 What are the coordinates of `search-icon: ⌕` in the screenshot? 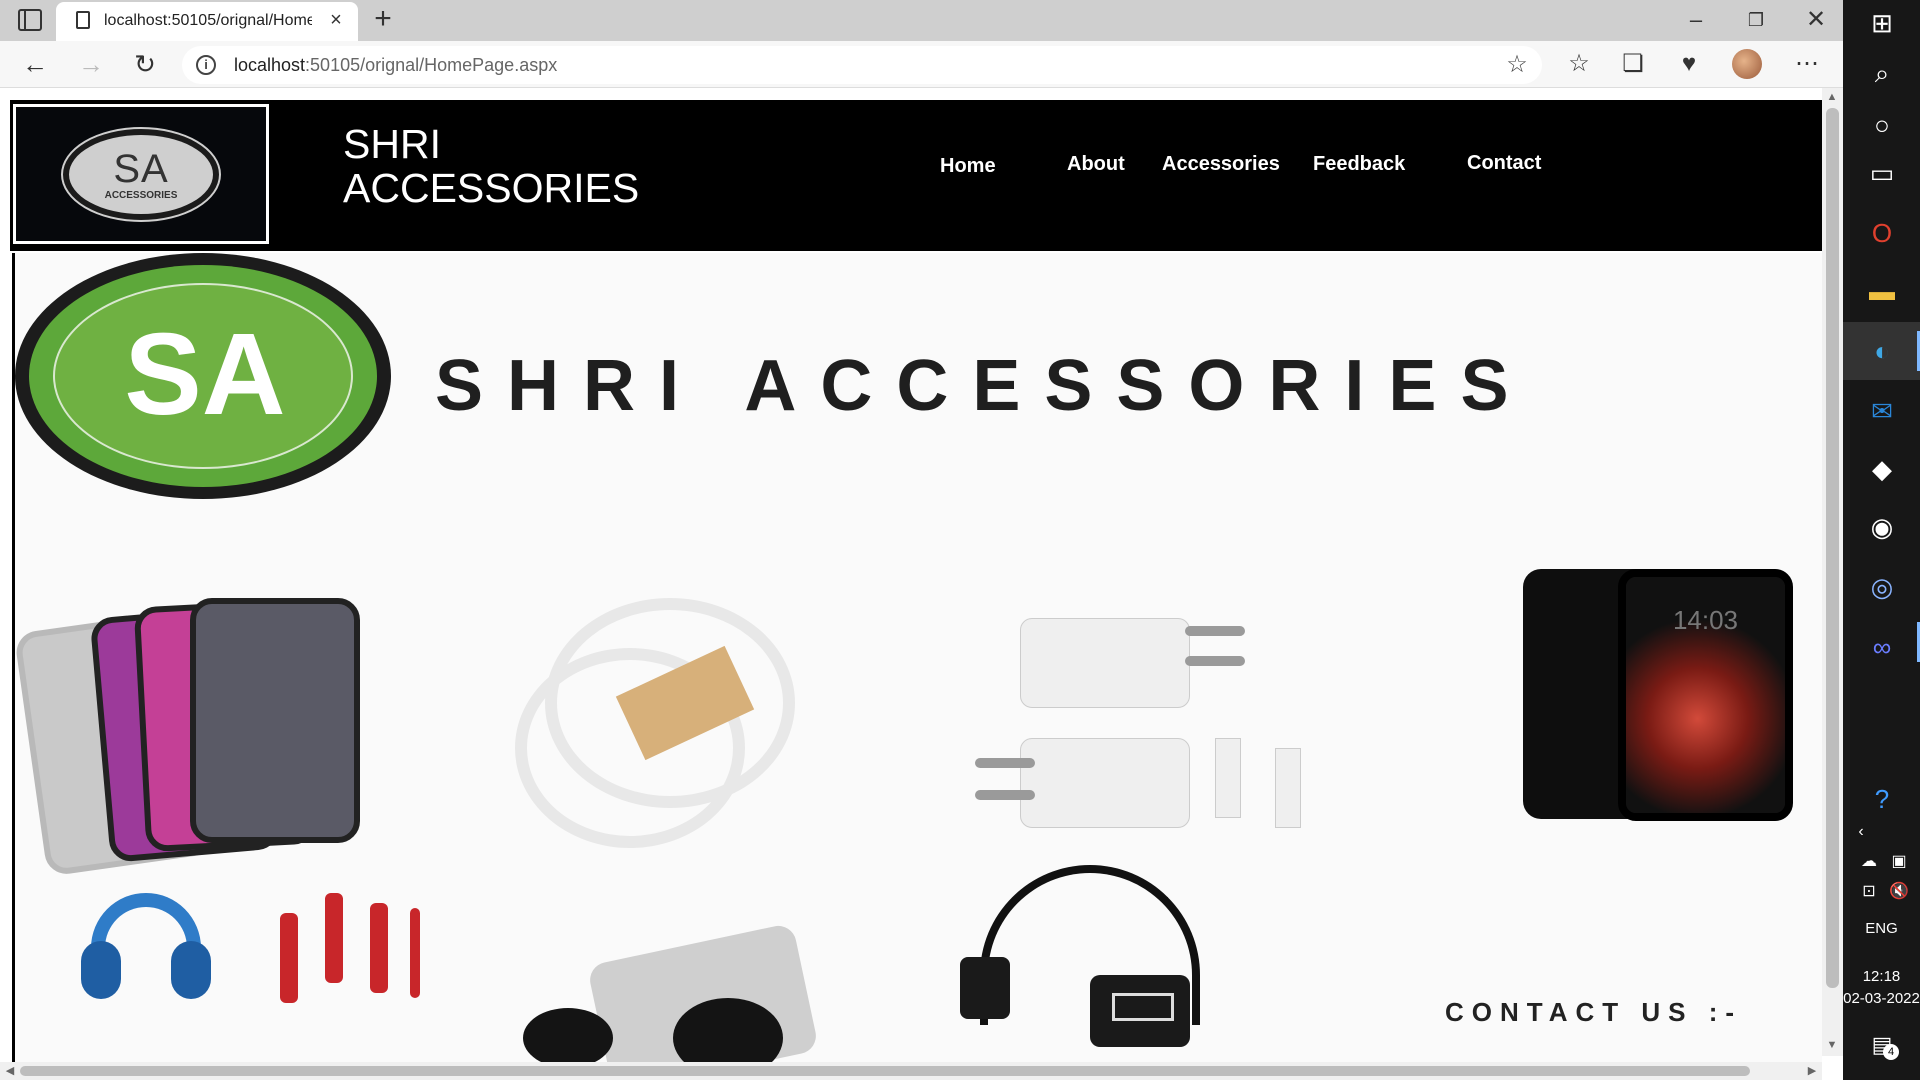 It's located at (1882, 73).